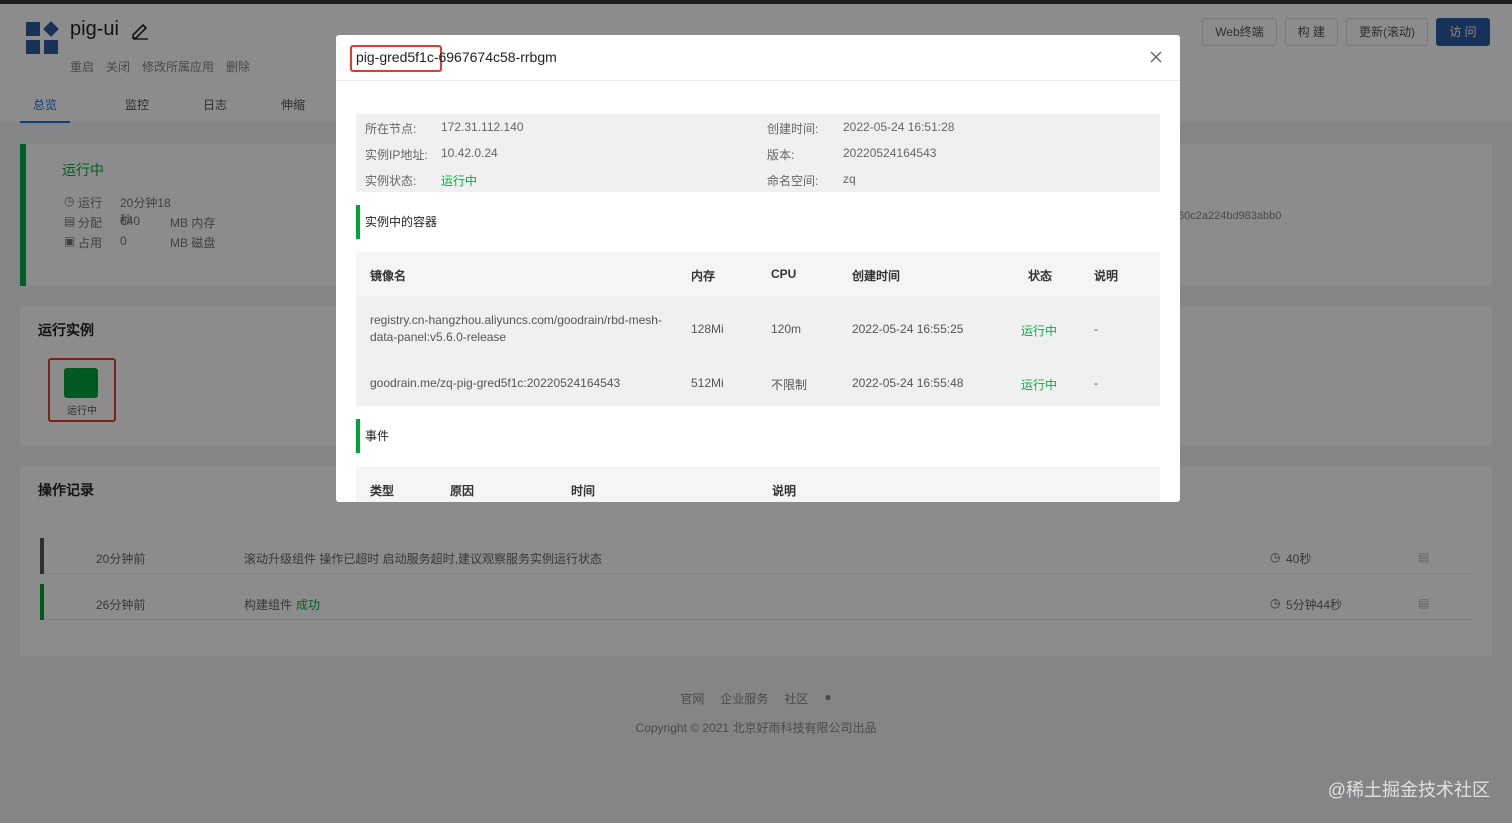 The width and height of the screenshot is (1512, 823). Describe the element at coordinates (651, 154) in the screenshot. I see `info-row: 实例IP地址: 10.42.0.24 版本: 20220524164543` at that location.